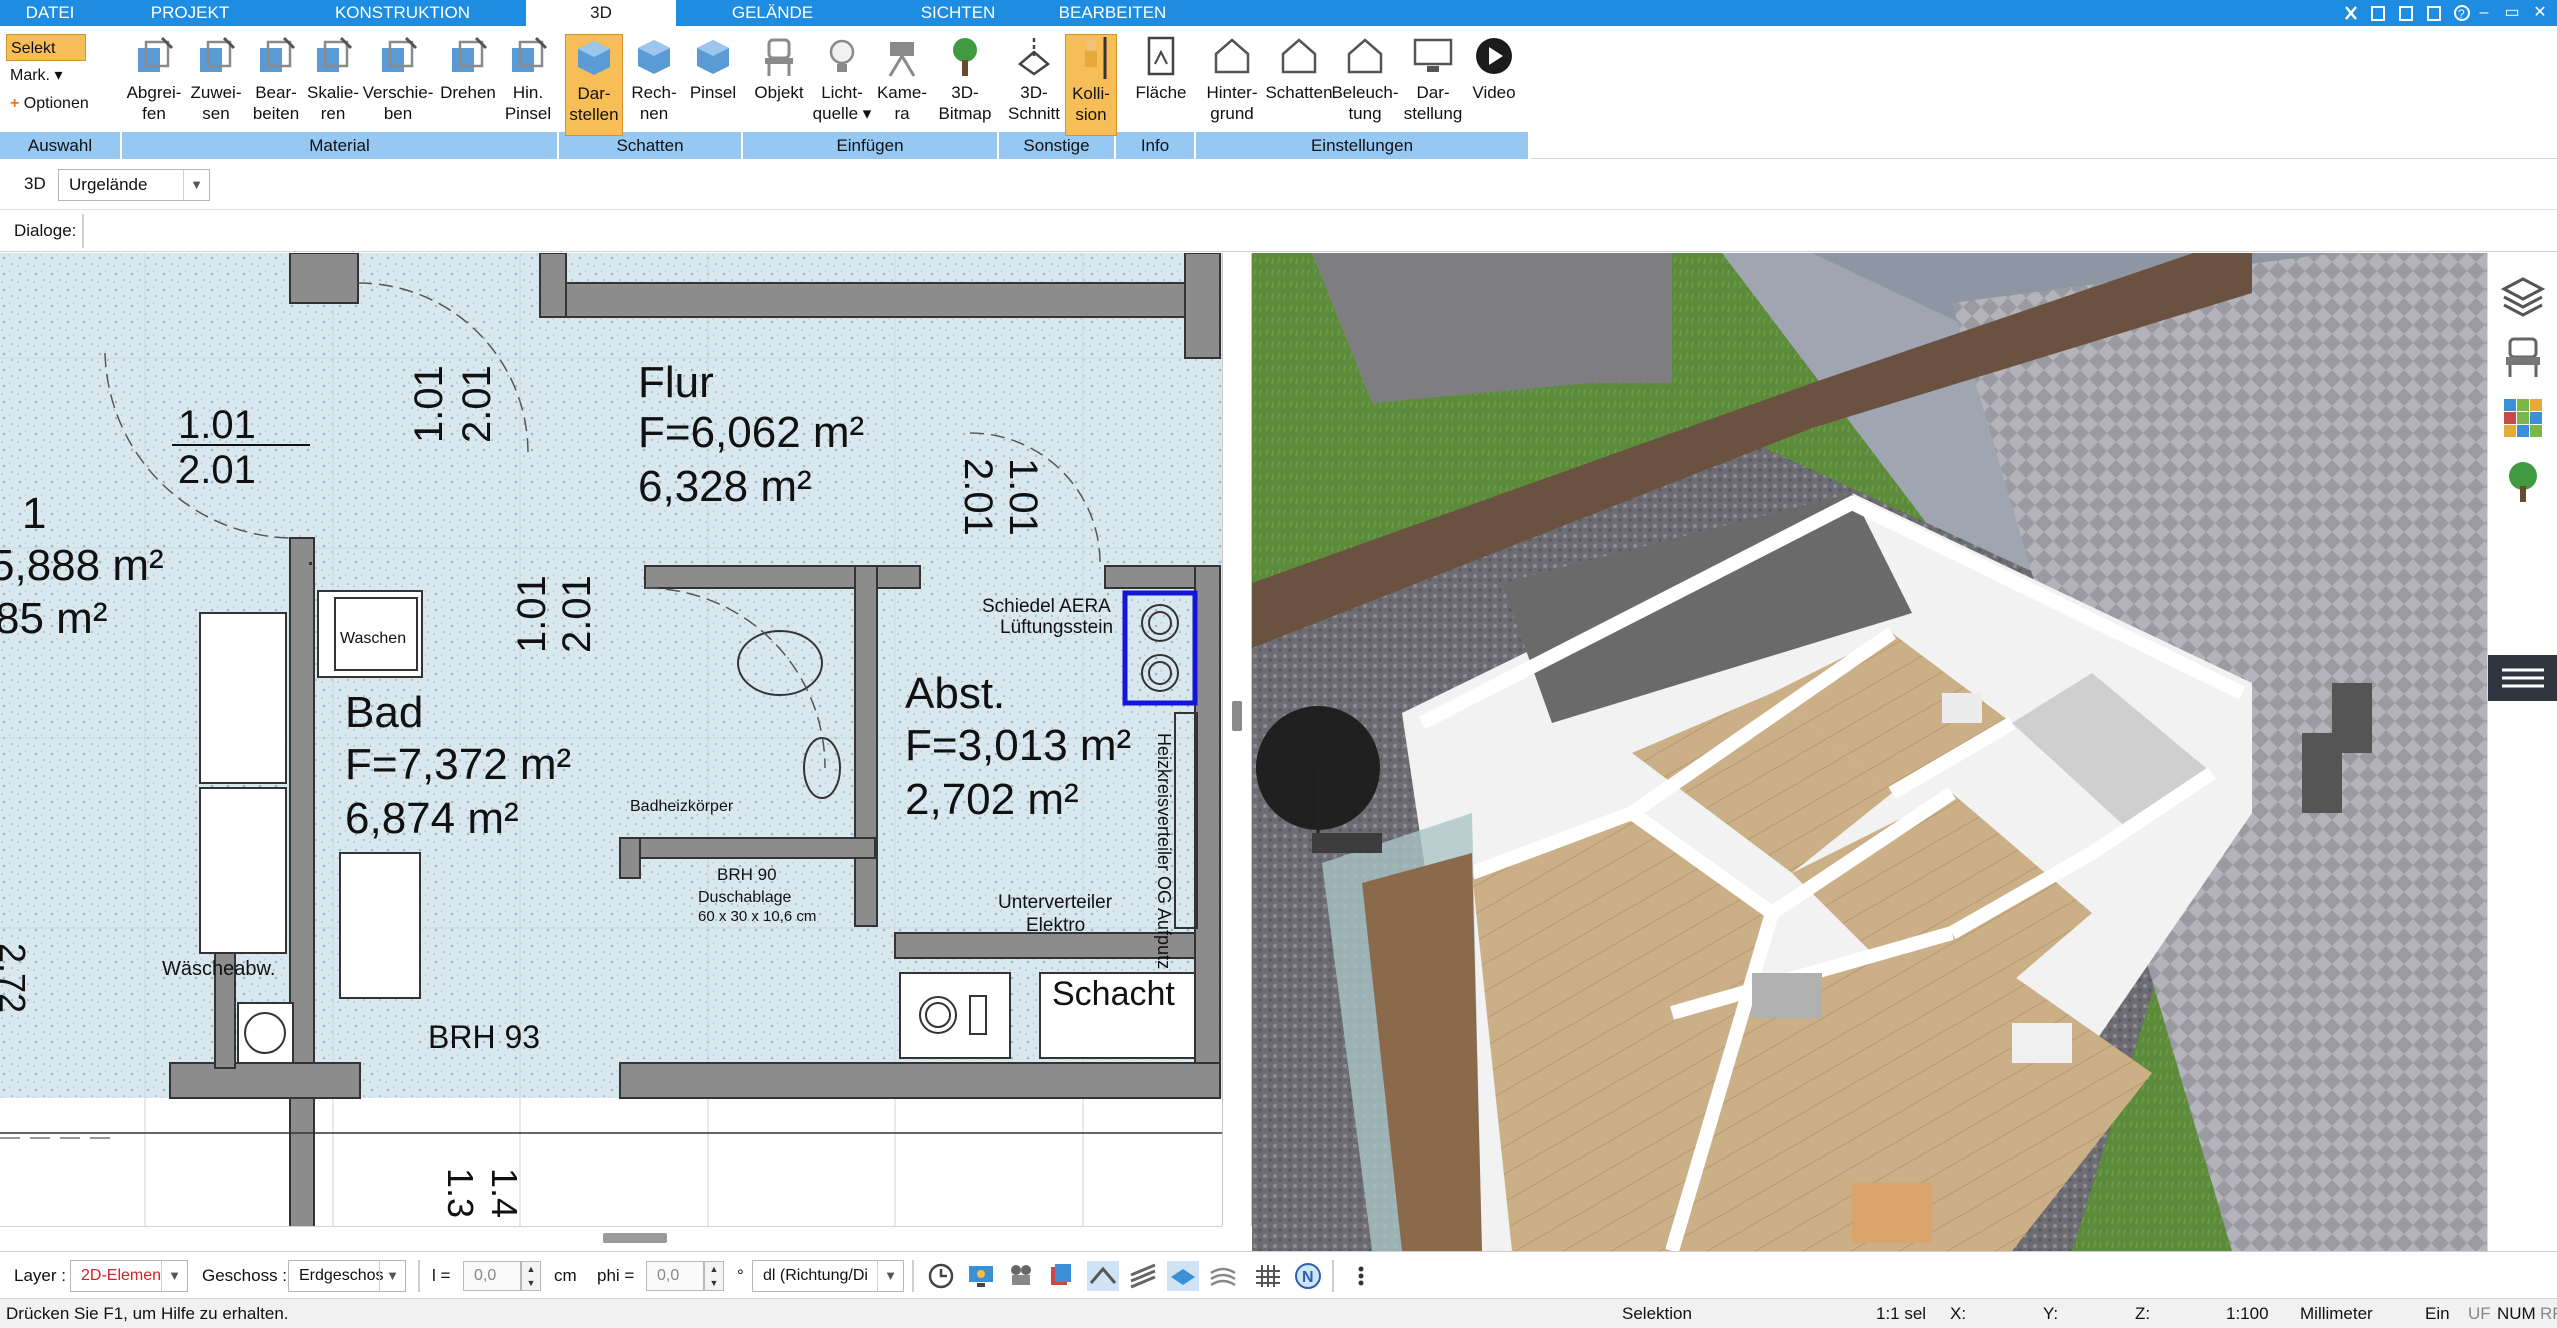 The image size is (2557, 1328). Describe the element at coordinates (2484, 13) in the screenshot. I see `minimize-button: –` at that location.